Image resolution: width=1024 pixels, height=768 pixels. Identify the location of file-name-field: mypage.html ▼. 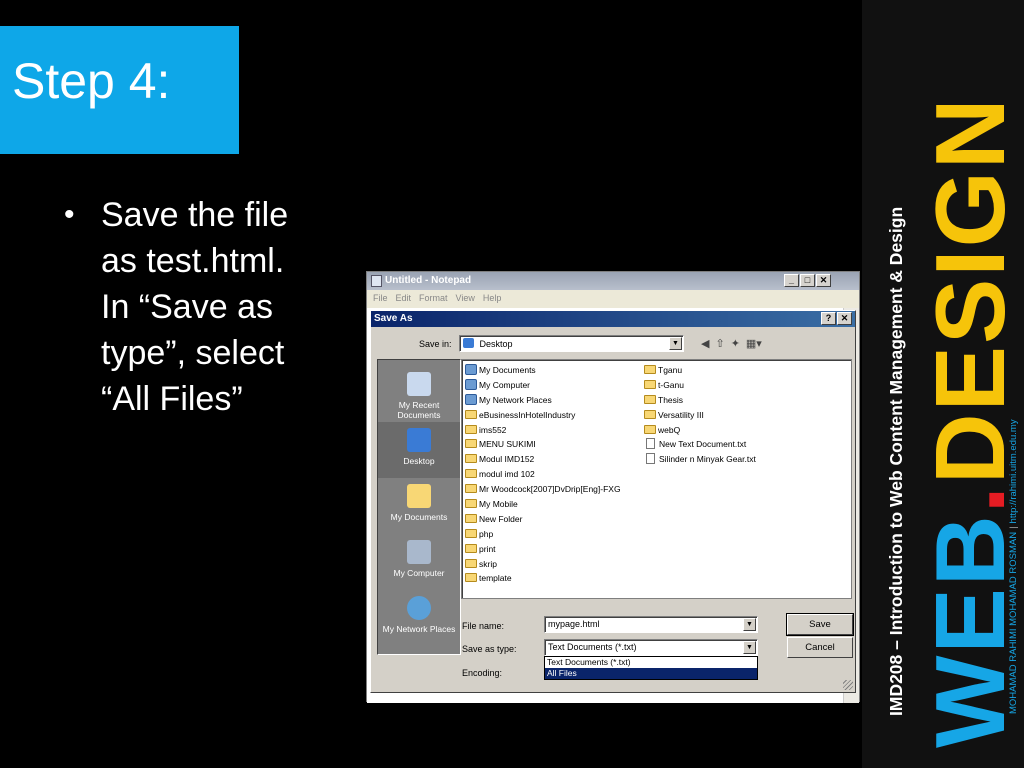
(651, 624).